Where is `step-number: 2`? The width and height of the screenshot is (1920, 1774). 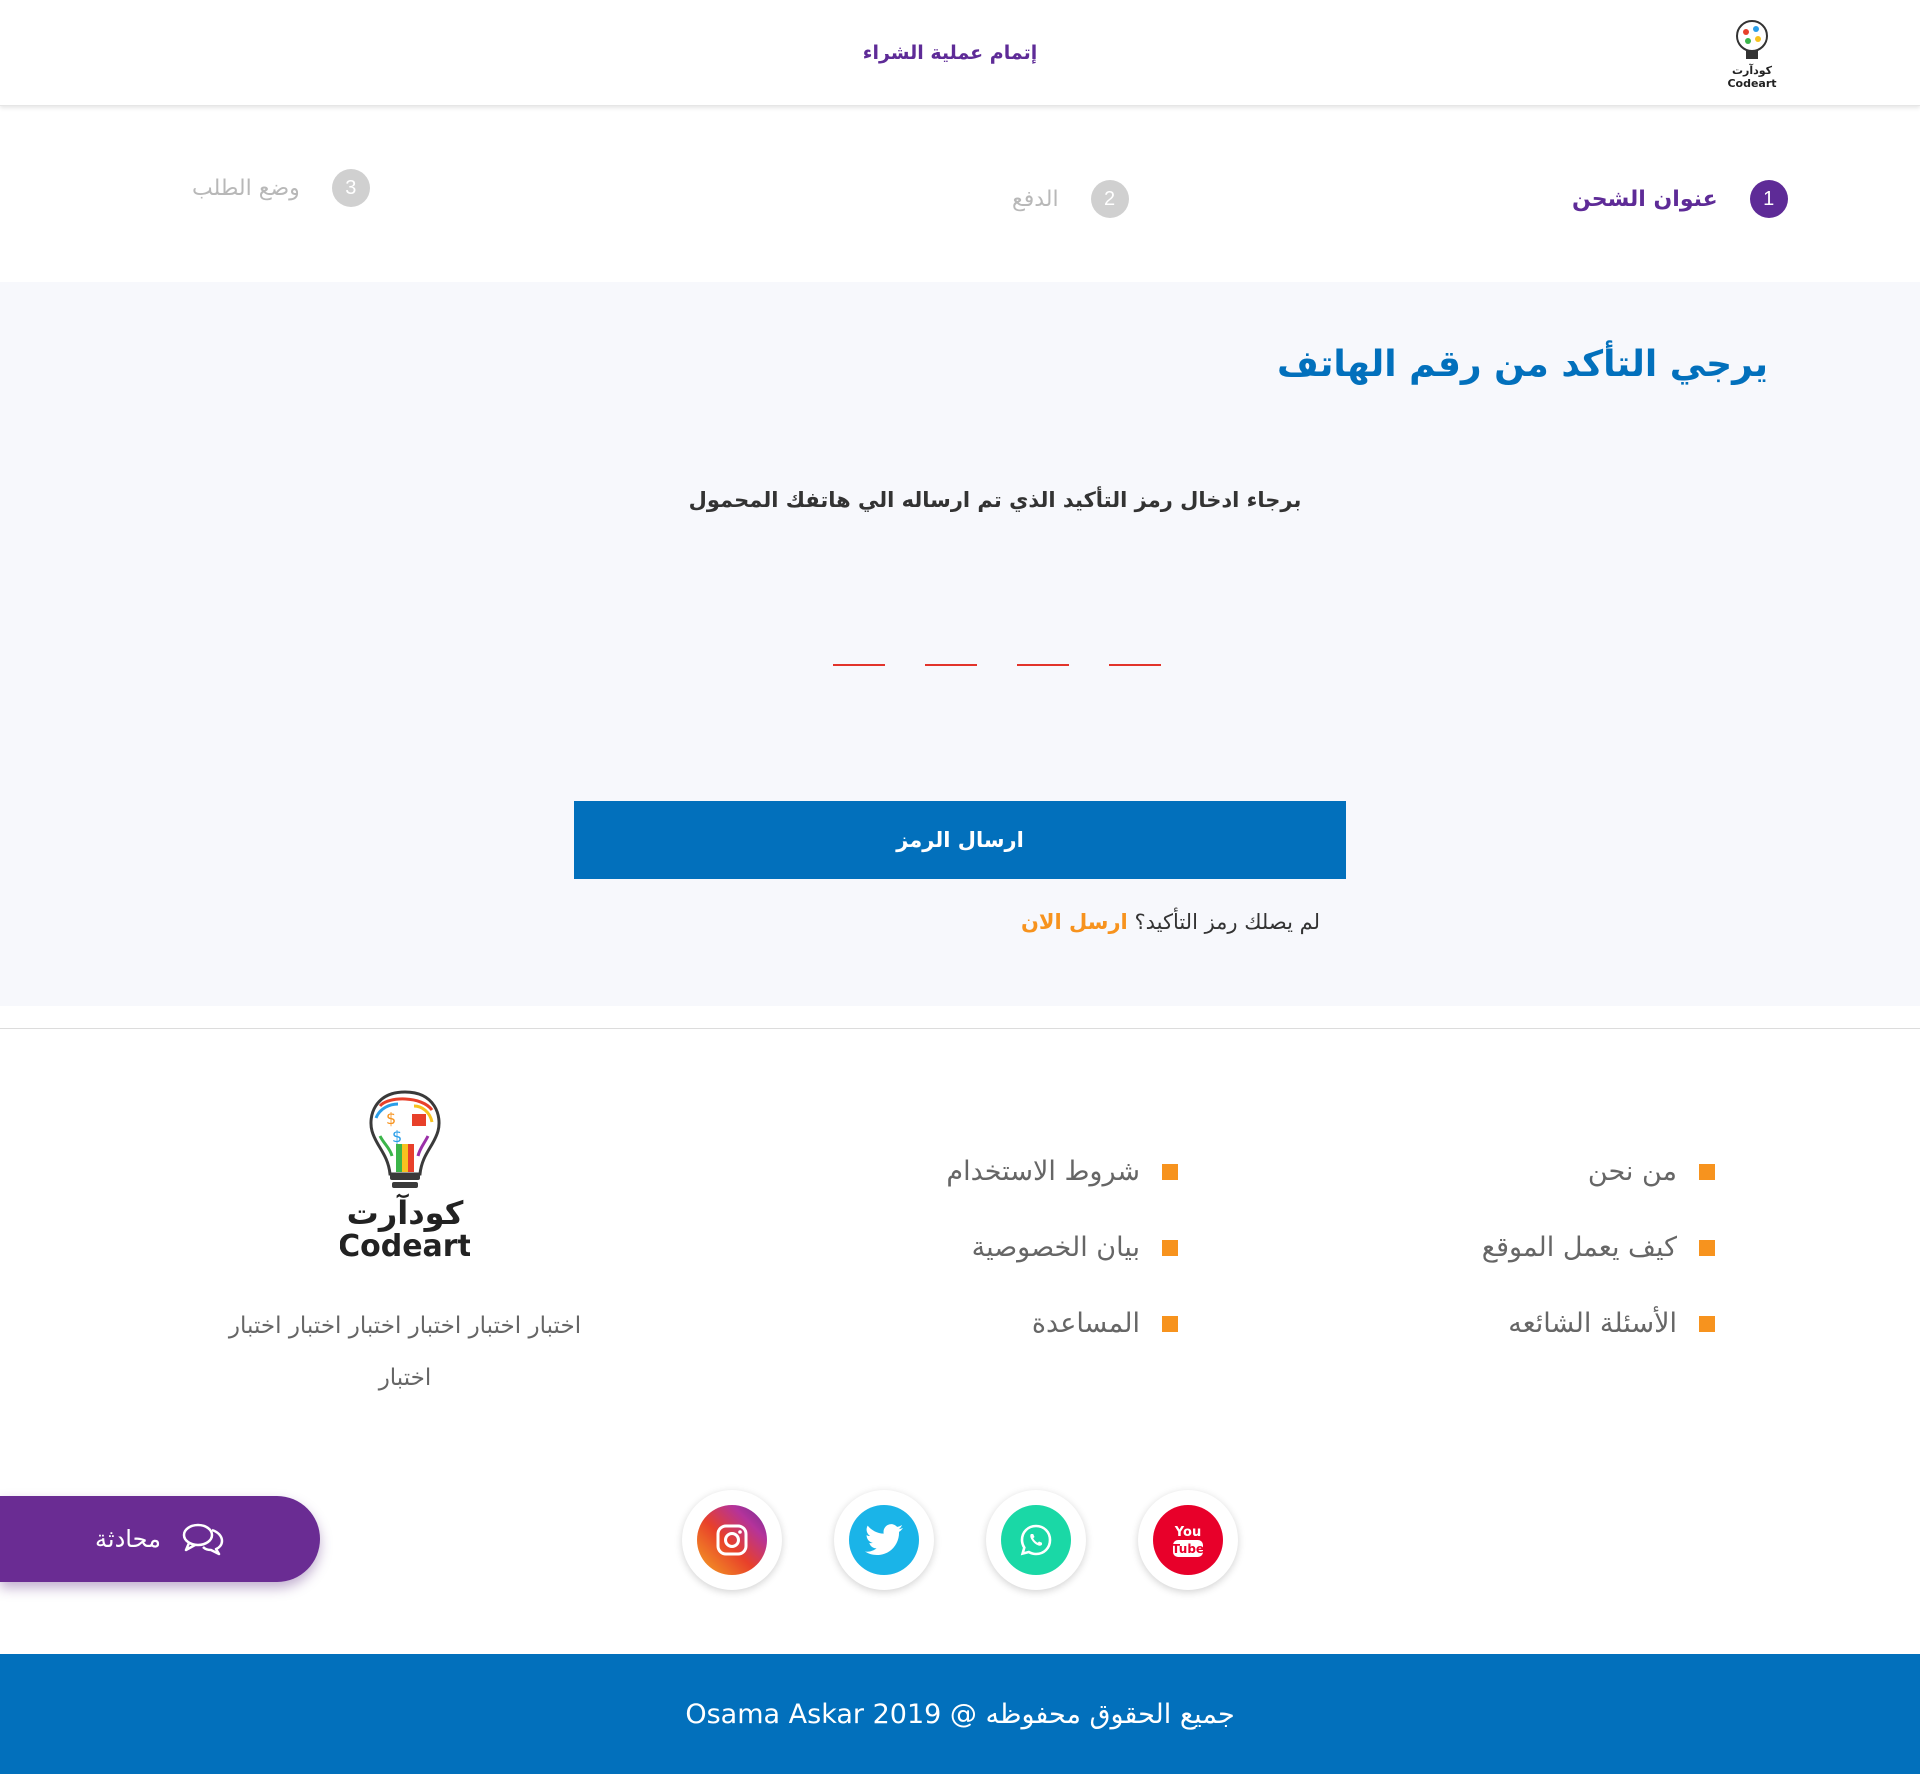 step-number: 2 is located at coordinates (1109, 199).